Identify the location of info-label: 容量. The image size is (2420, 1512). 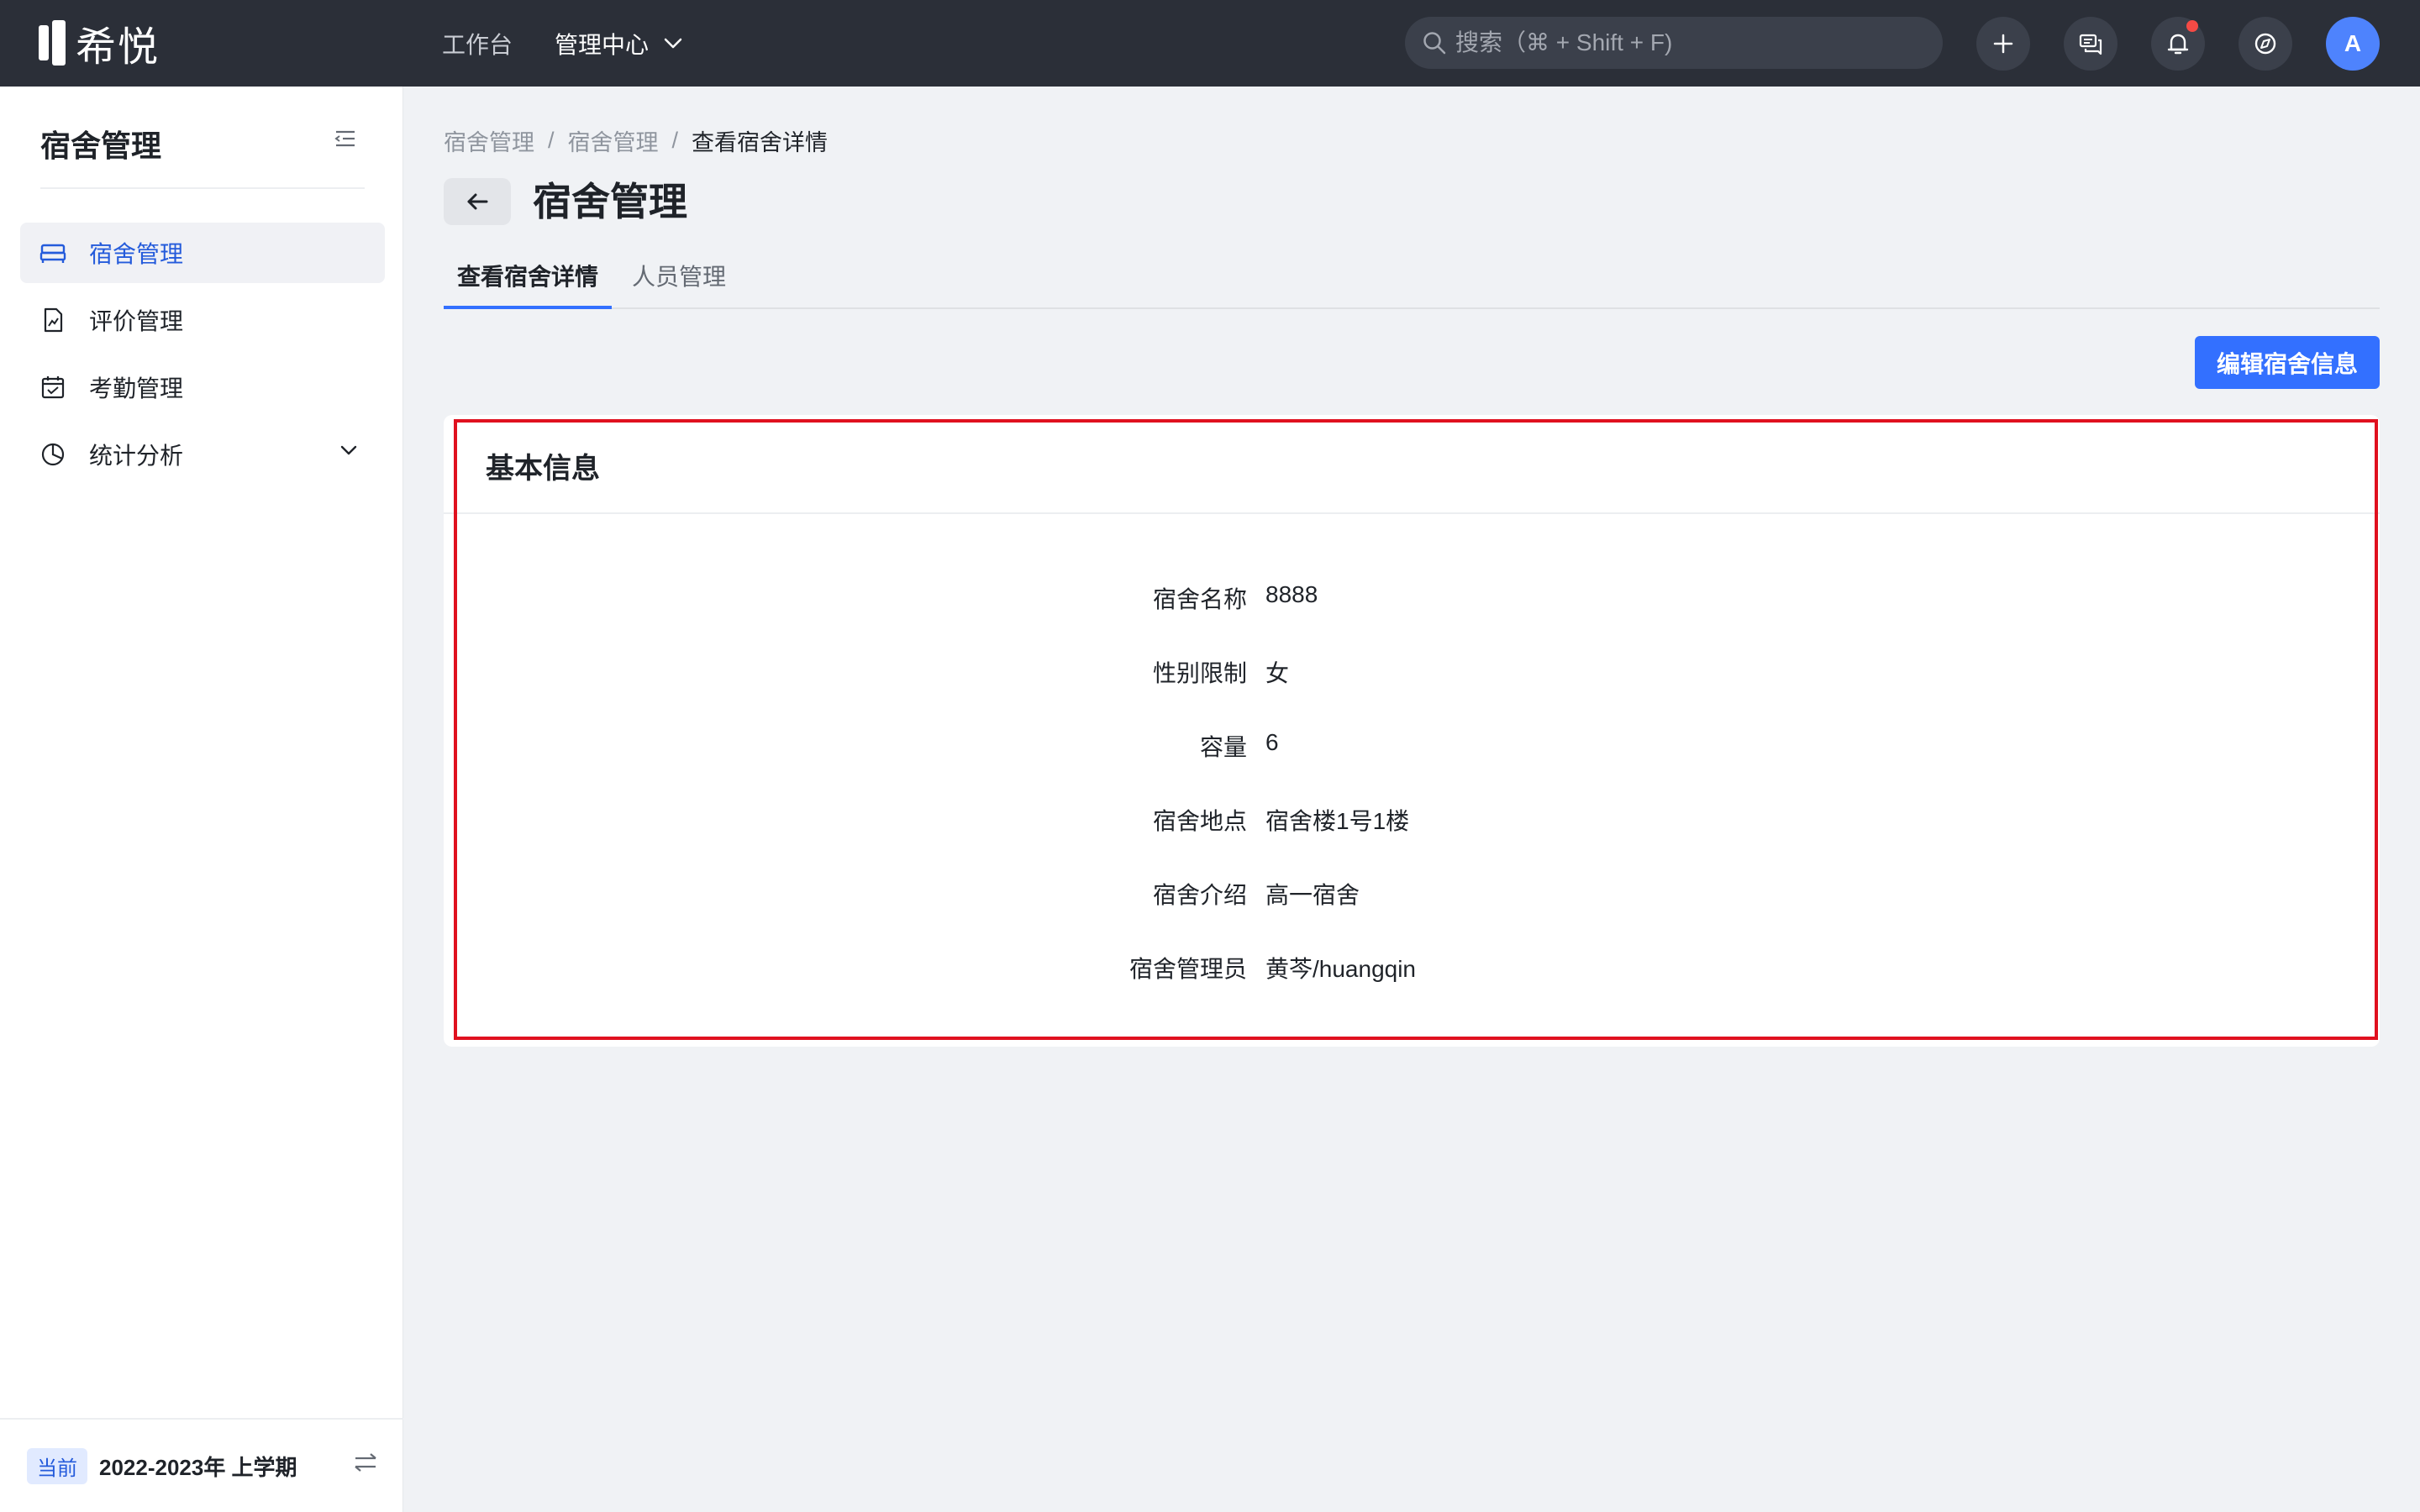
(1223, 747).